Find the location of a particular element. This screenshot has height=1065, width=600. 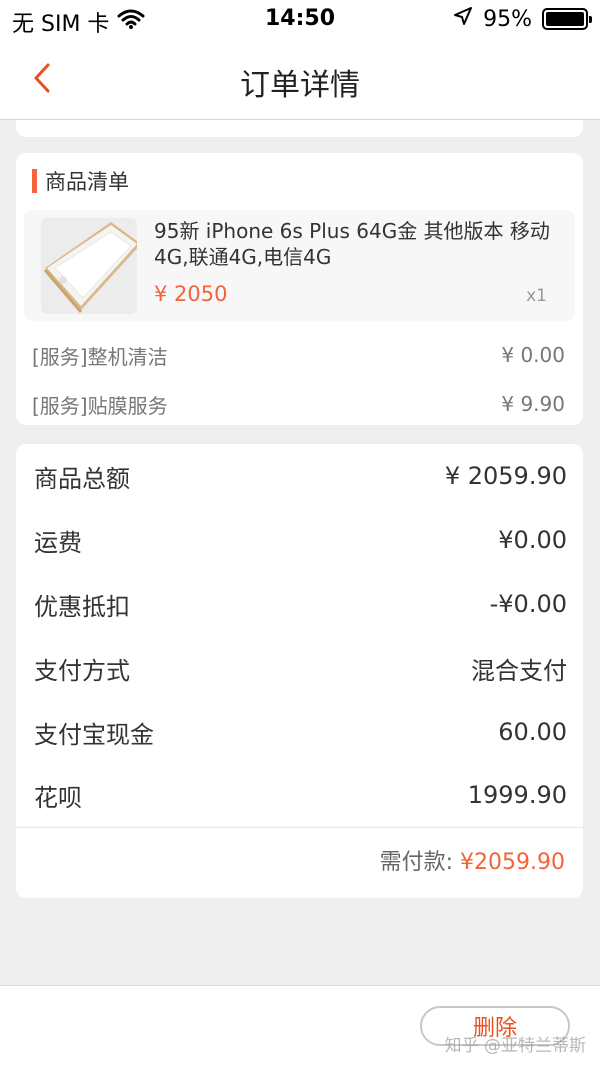

summary-value: -¥0.00 is located at coordinates (528, 604).